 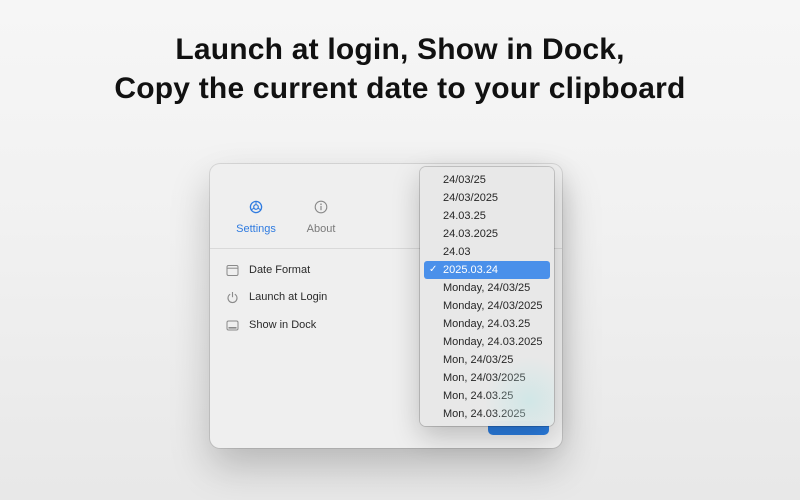 What do you see at coordinates (478, 396) in the screenshot?
I see `menu-option-label: Mon, 24.03.25` at bounding box center [478, 396].